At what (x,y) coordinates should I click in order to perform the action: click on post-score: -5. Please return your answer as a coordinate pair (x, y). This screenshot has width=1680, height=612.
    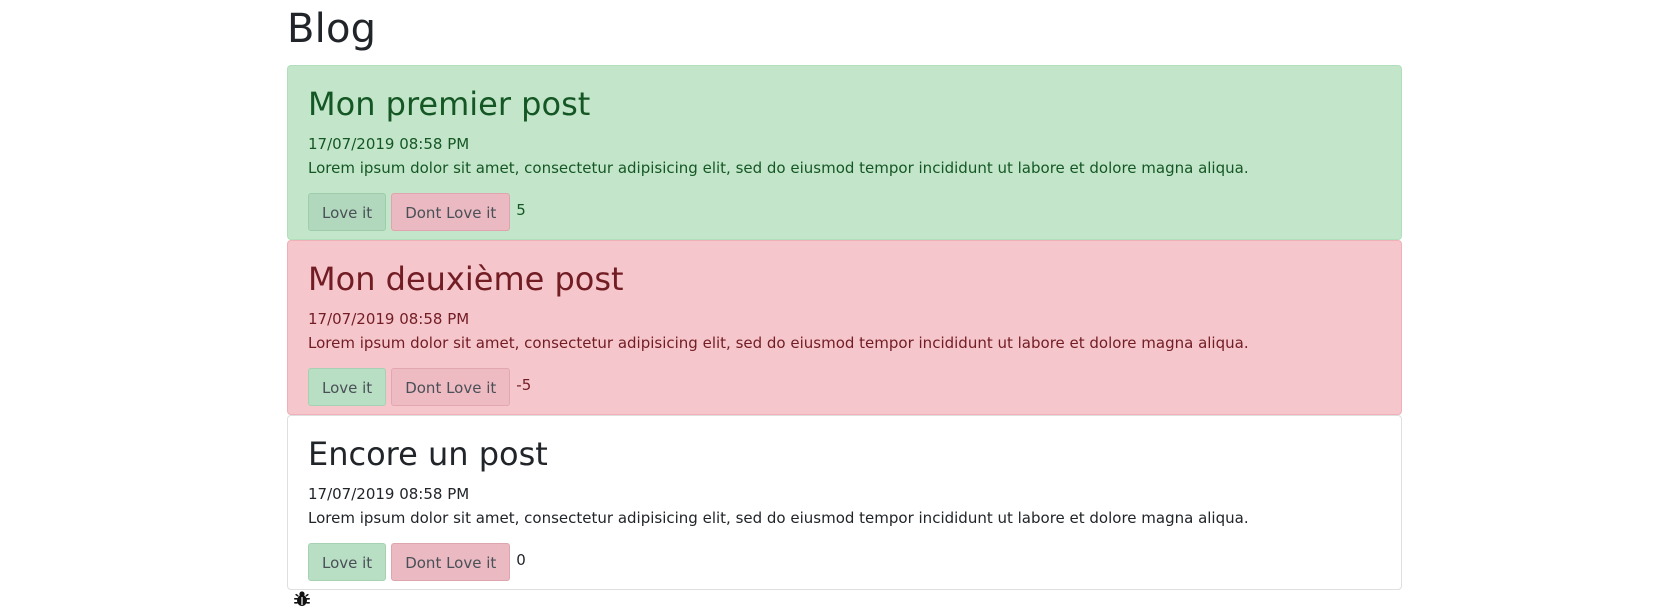
    Looking at the image, I should click on (524, 385).